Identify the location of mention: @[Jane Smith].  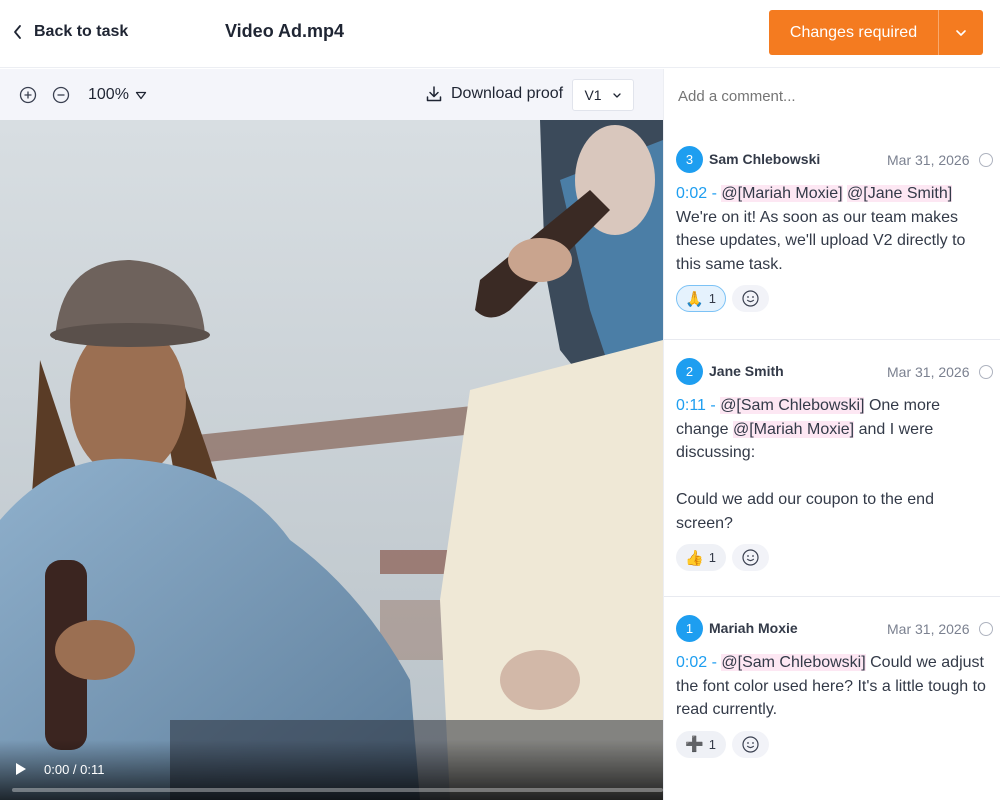
(900, 193).